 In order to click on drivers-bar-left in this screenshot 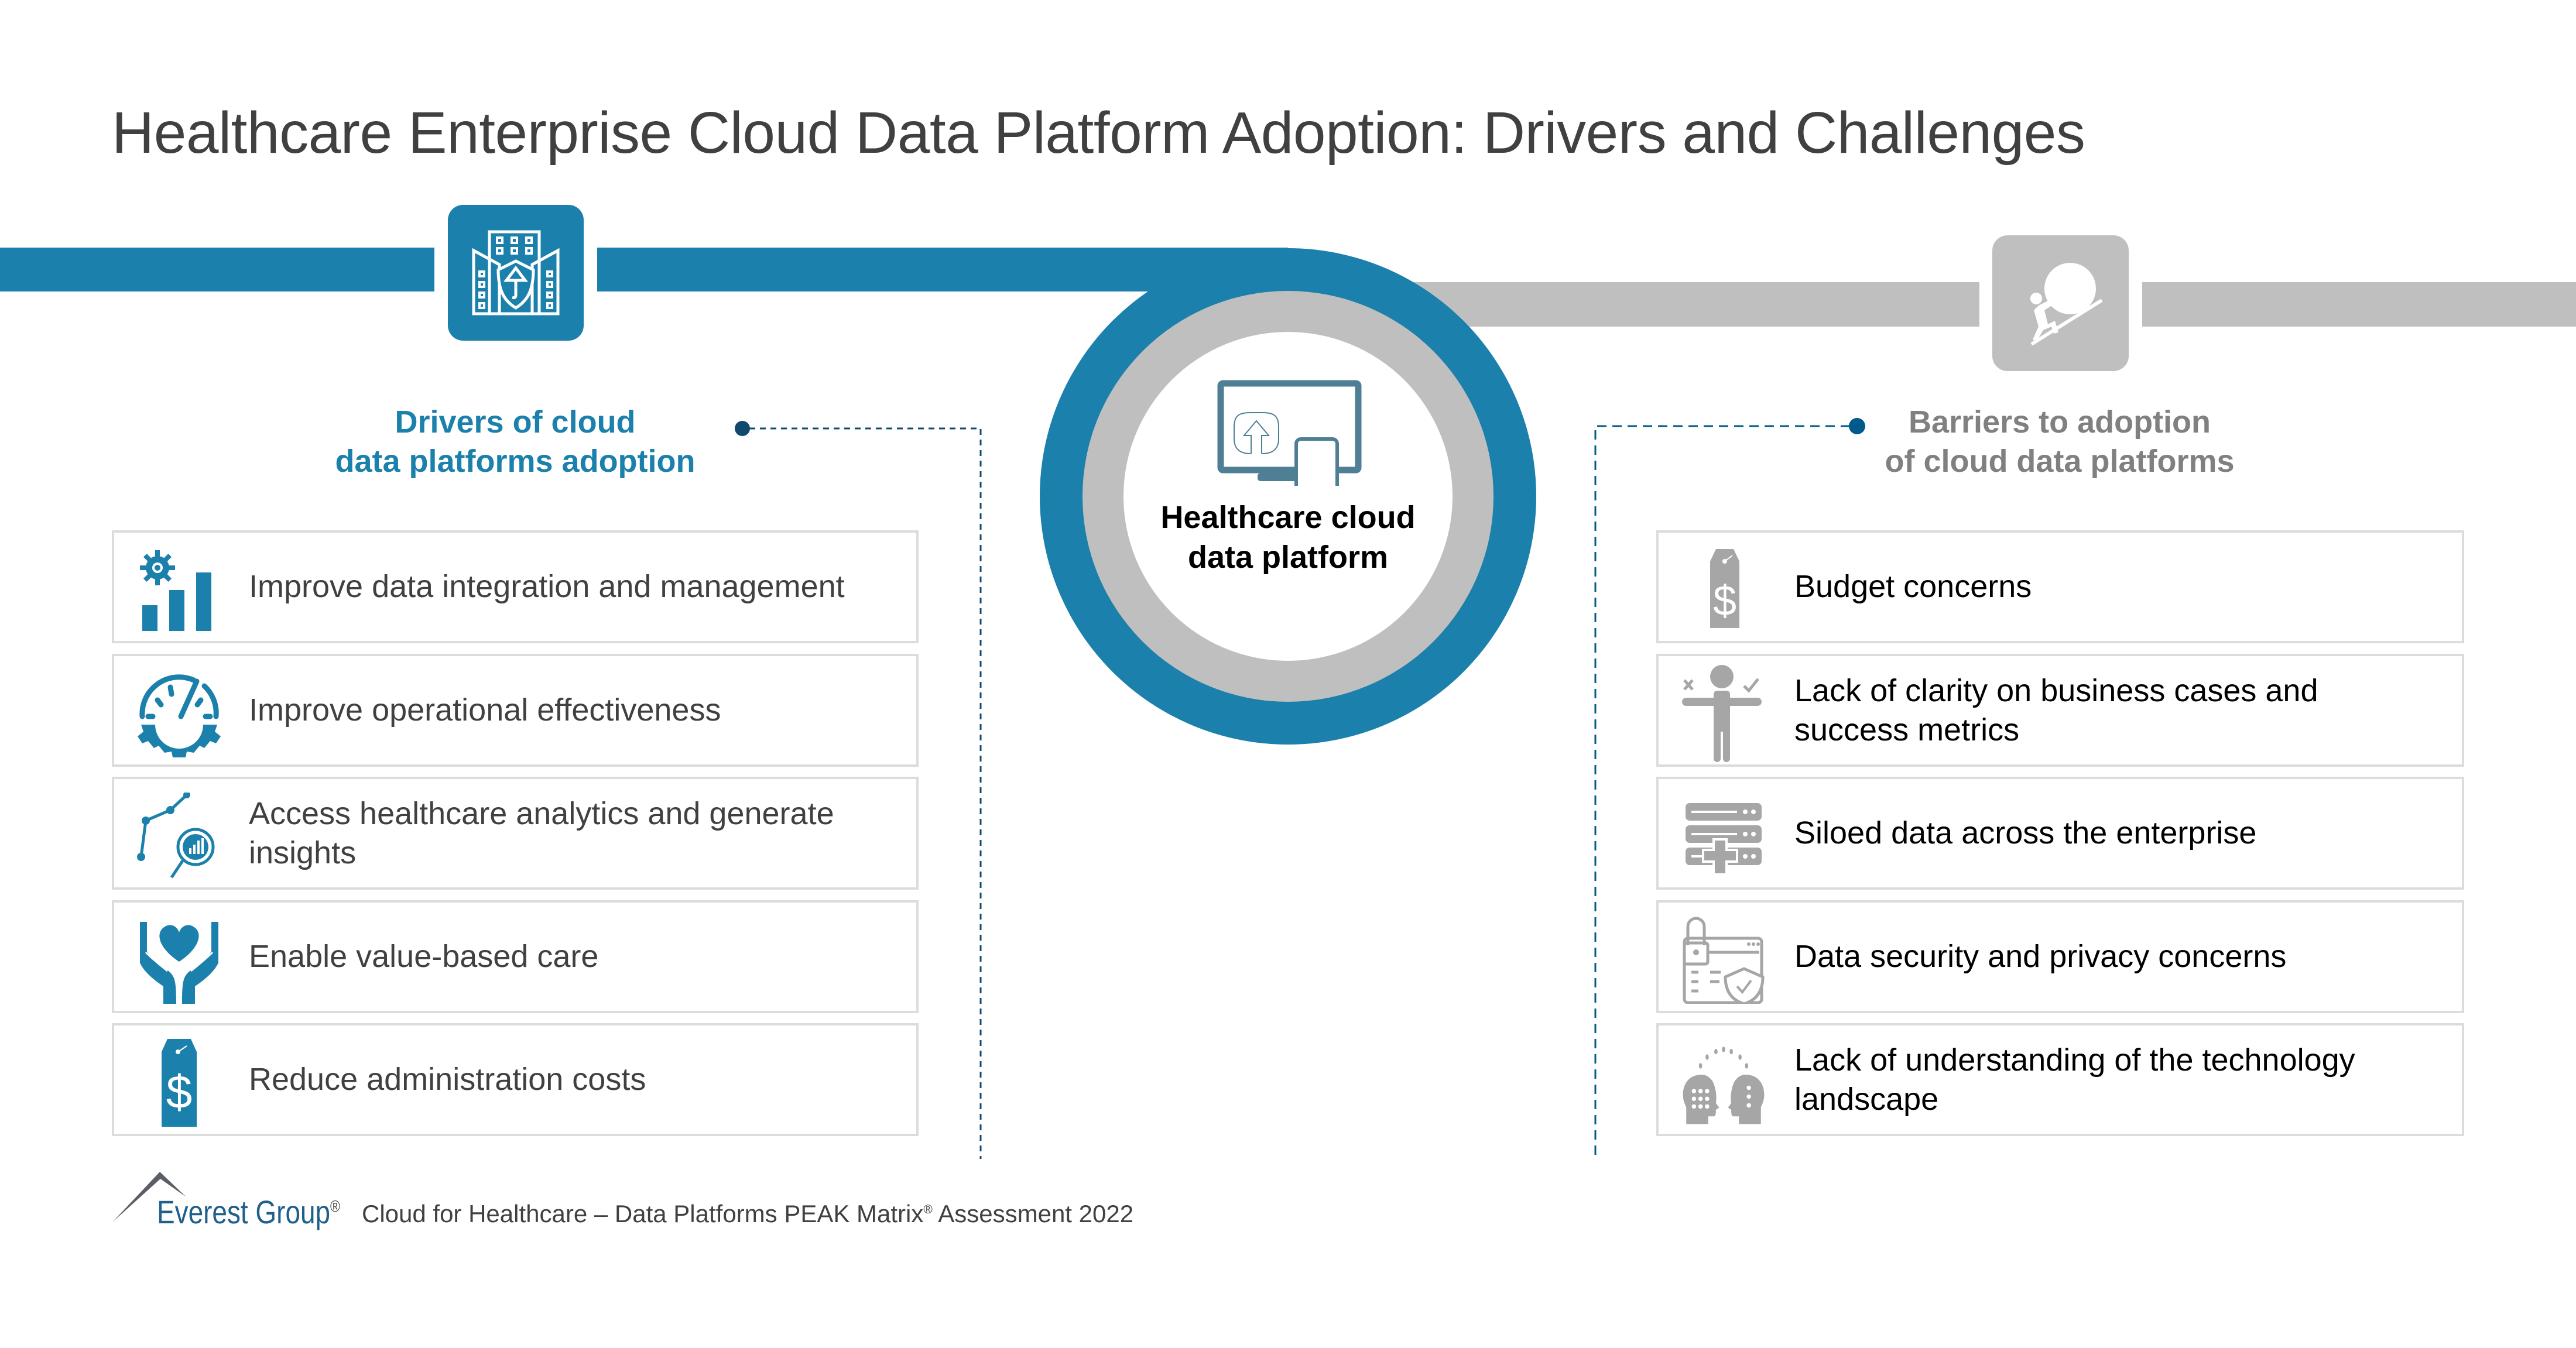, I will do `click(217, 269)`.